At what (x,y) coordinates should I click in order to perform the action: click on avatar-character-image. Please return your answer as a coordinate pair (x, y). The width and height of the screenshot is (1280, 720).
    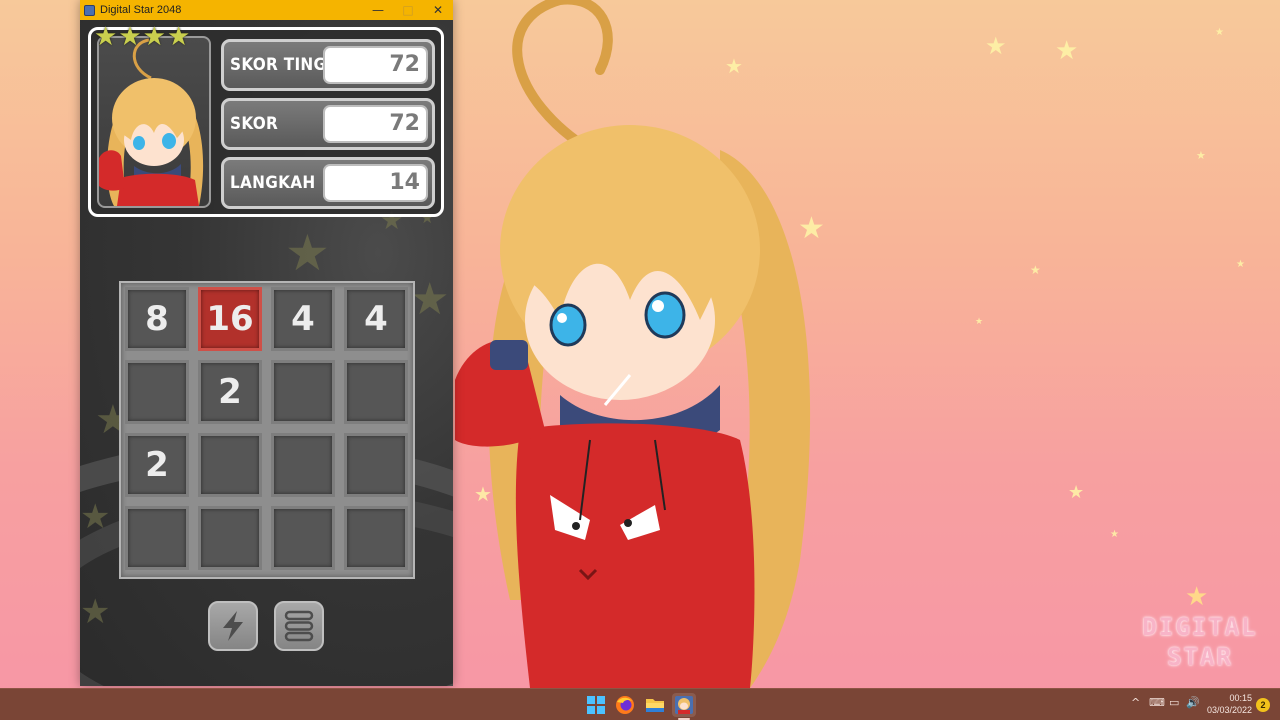
    Looking at the image, I should click on (151, 122).